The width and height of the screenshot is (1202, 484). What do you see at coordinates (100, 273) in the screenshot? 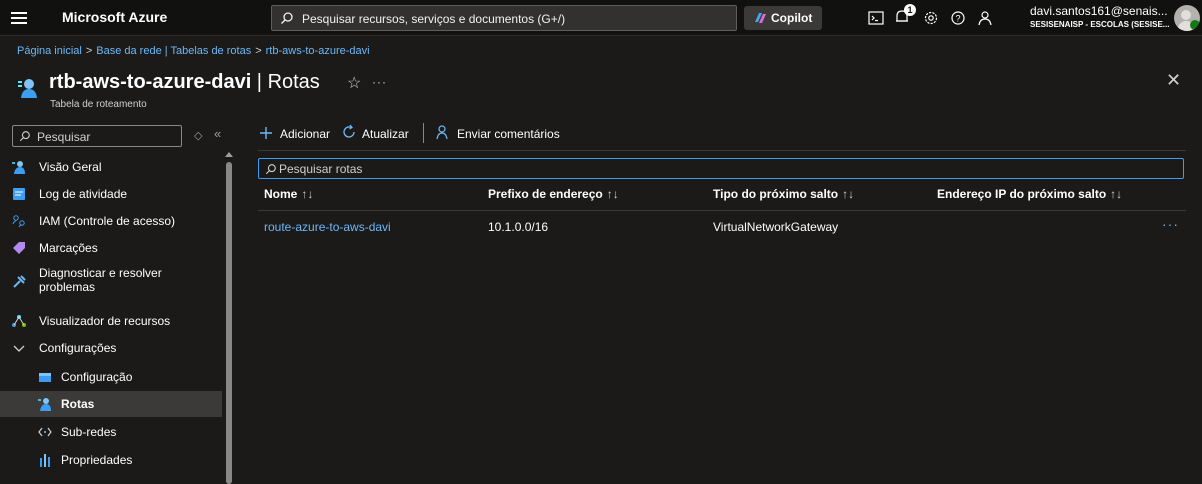
I see `sidebar-item-label: Diagnosticar e resolver` at bounding box center [100, 273].